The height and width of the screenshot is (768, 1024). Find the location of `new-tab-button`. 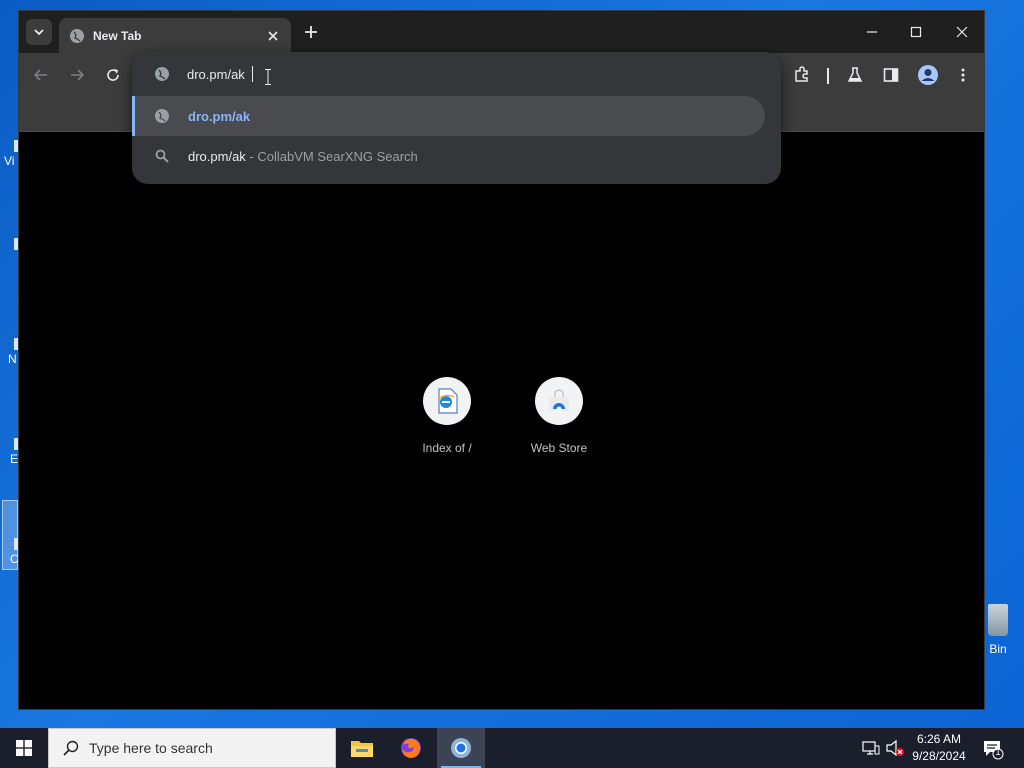

new-tab-button is located at coordinates (311, 32).